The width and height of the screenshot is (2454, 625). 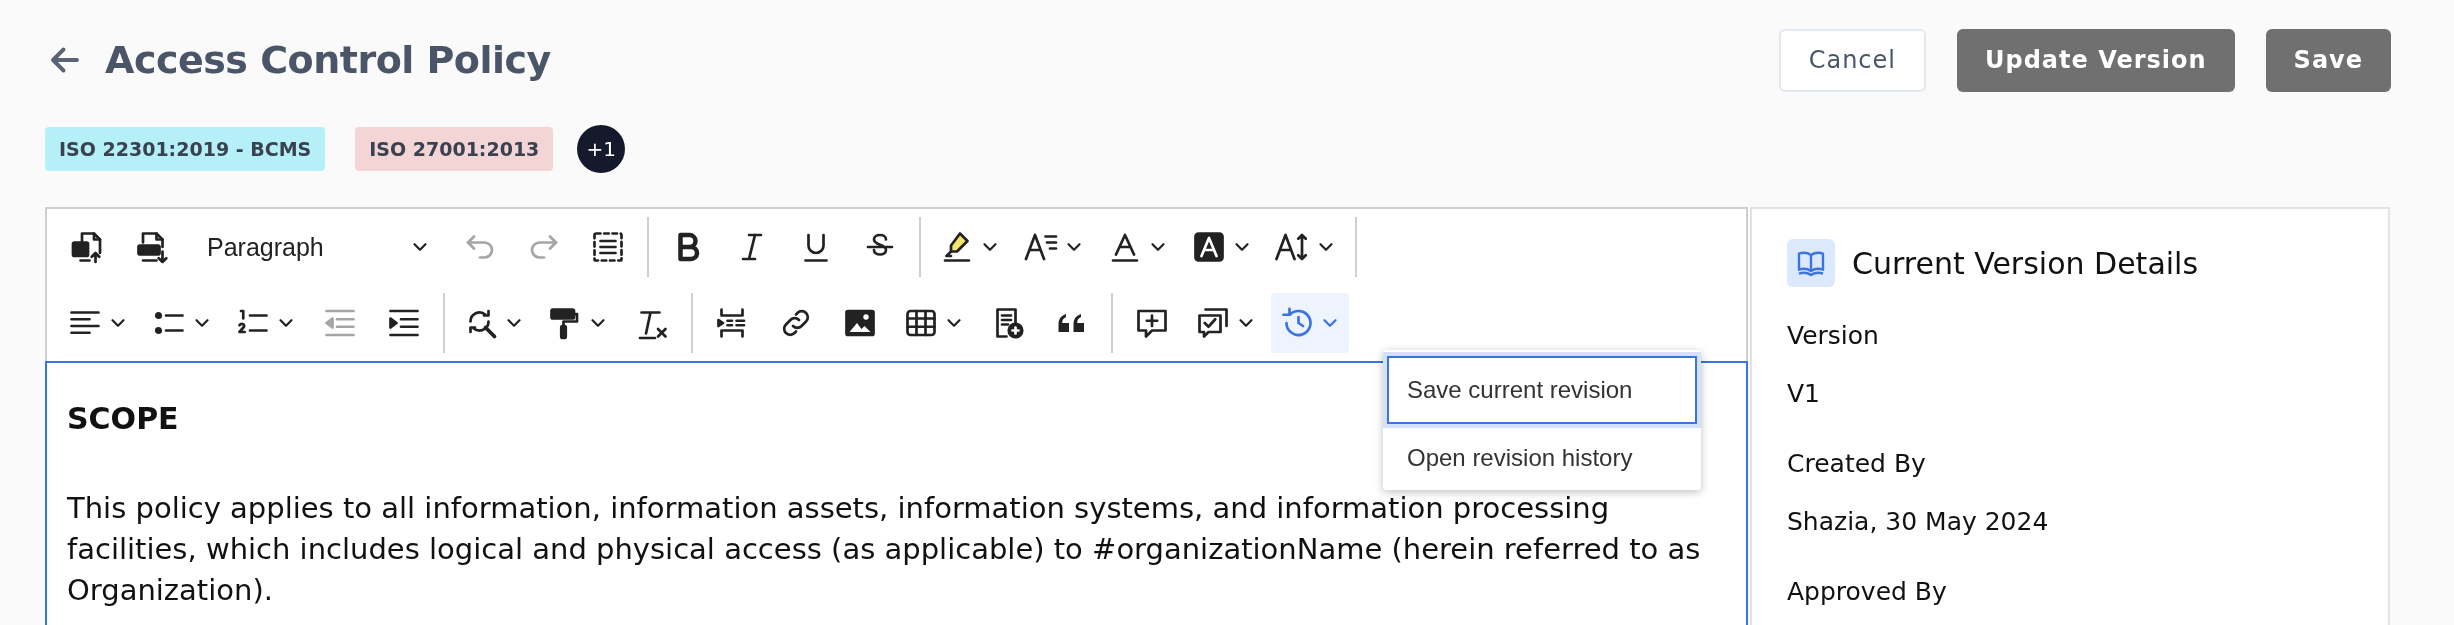 What do you see at coordinates (123, 418) in the screenshot?
I see `document-heading: SCOPE` at bounding box center [123, 418].